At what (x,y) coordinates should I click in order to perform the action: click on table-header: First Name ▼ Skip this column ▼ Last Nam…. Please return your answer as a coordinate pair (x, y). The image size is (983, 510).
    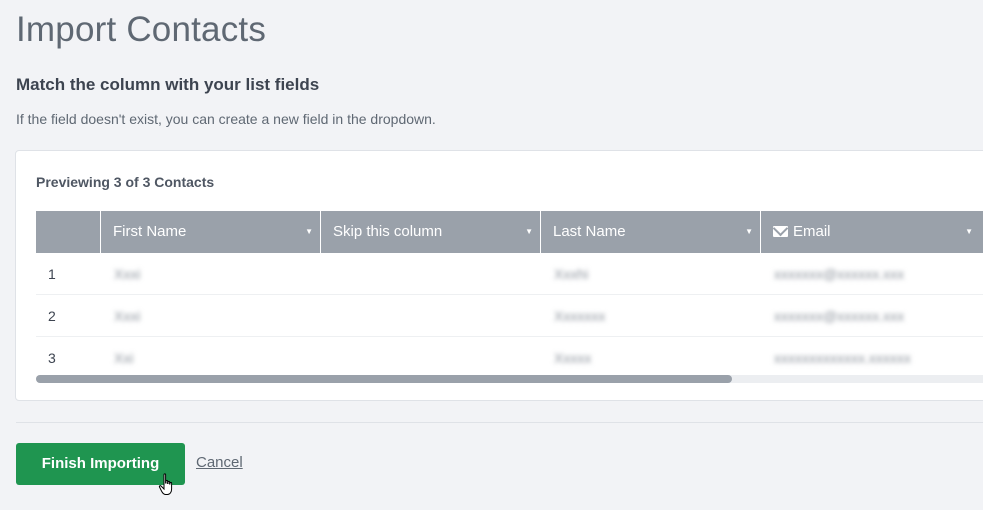
    Looking at the image, I should click on (509, 232).